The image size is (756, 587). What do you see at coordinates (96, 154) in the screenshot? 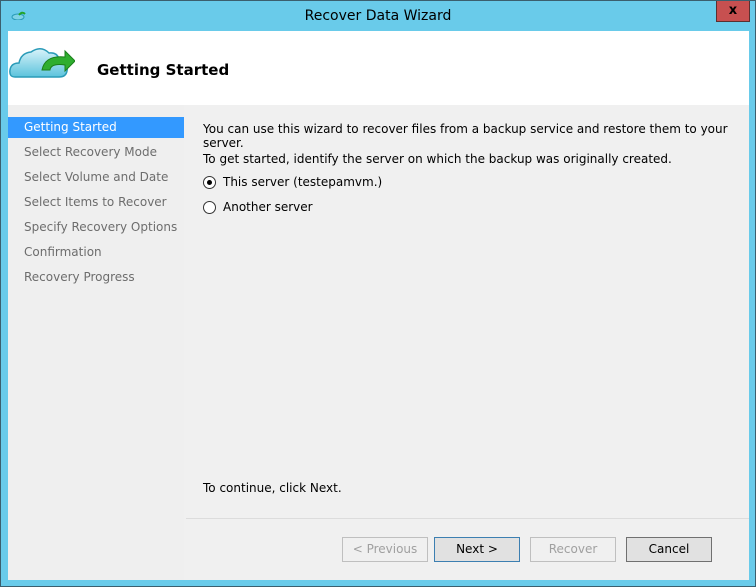
I see `step-select-recovery-mode: Select Recovery Mode` at bounding box center [96, 154].